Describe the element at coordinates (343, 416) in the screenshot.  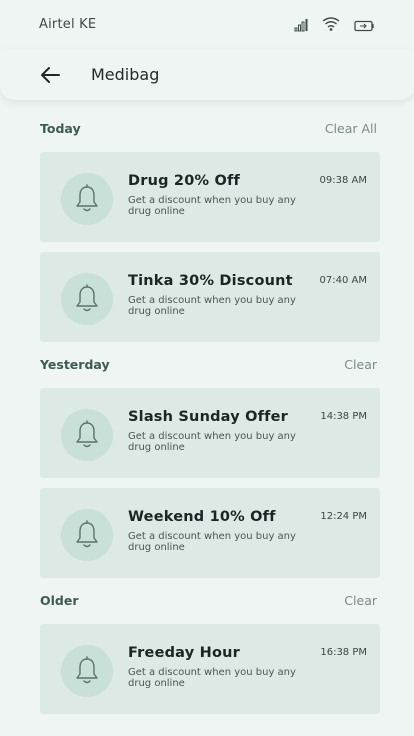
I see `notification-time: 14:38 PM` at that location.